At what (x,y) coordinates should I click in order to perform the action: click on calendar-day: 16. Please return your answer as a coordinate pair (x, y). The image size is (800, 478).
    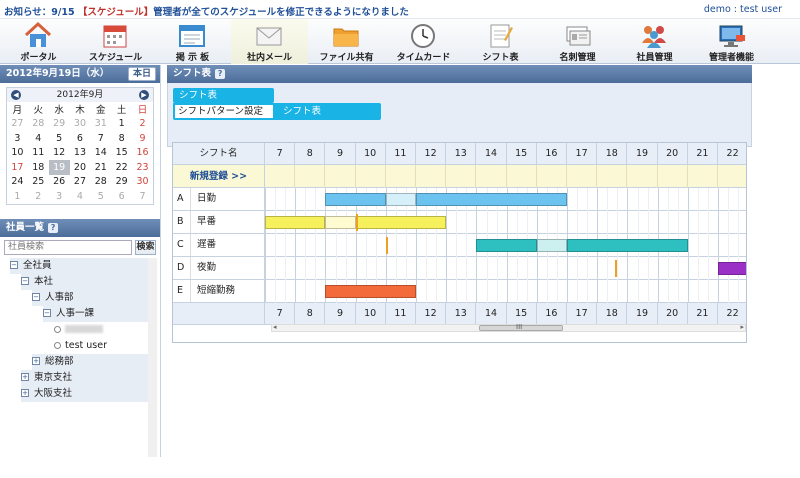
    Looking at the image, I should click on (142, 153).